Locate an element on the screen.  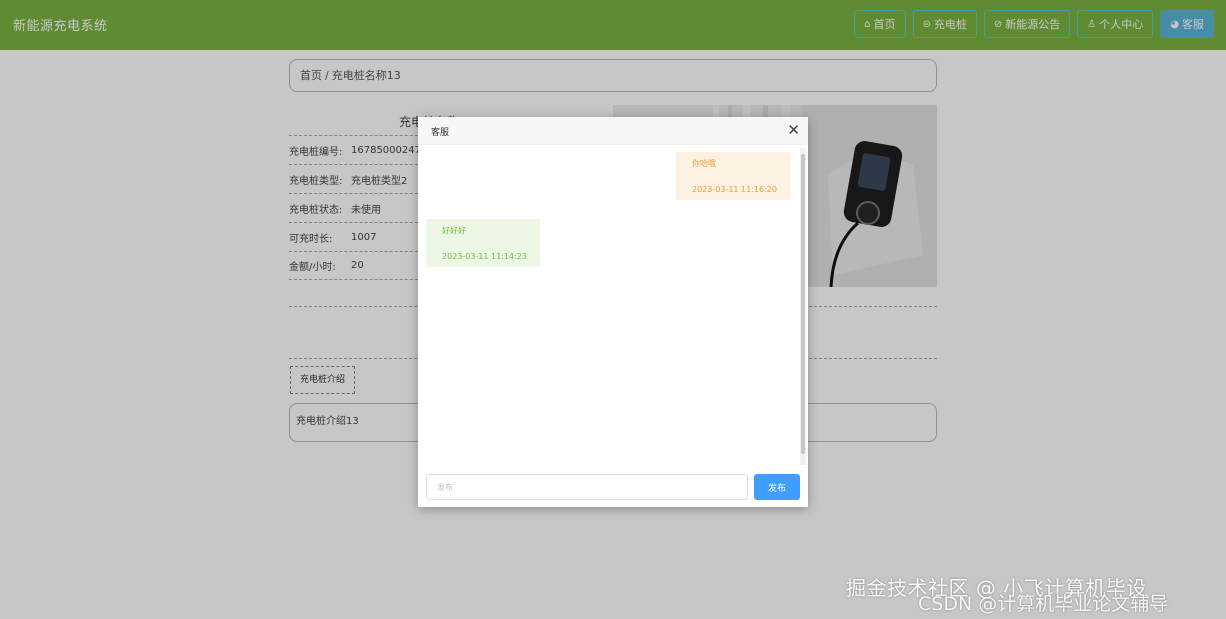
chat-scrollbar is located at coordinates (803, 306).